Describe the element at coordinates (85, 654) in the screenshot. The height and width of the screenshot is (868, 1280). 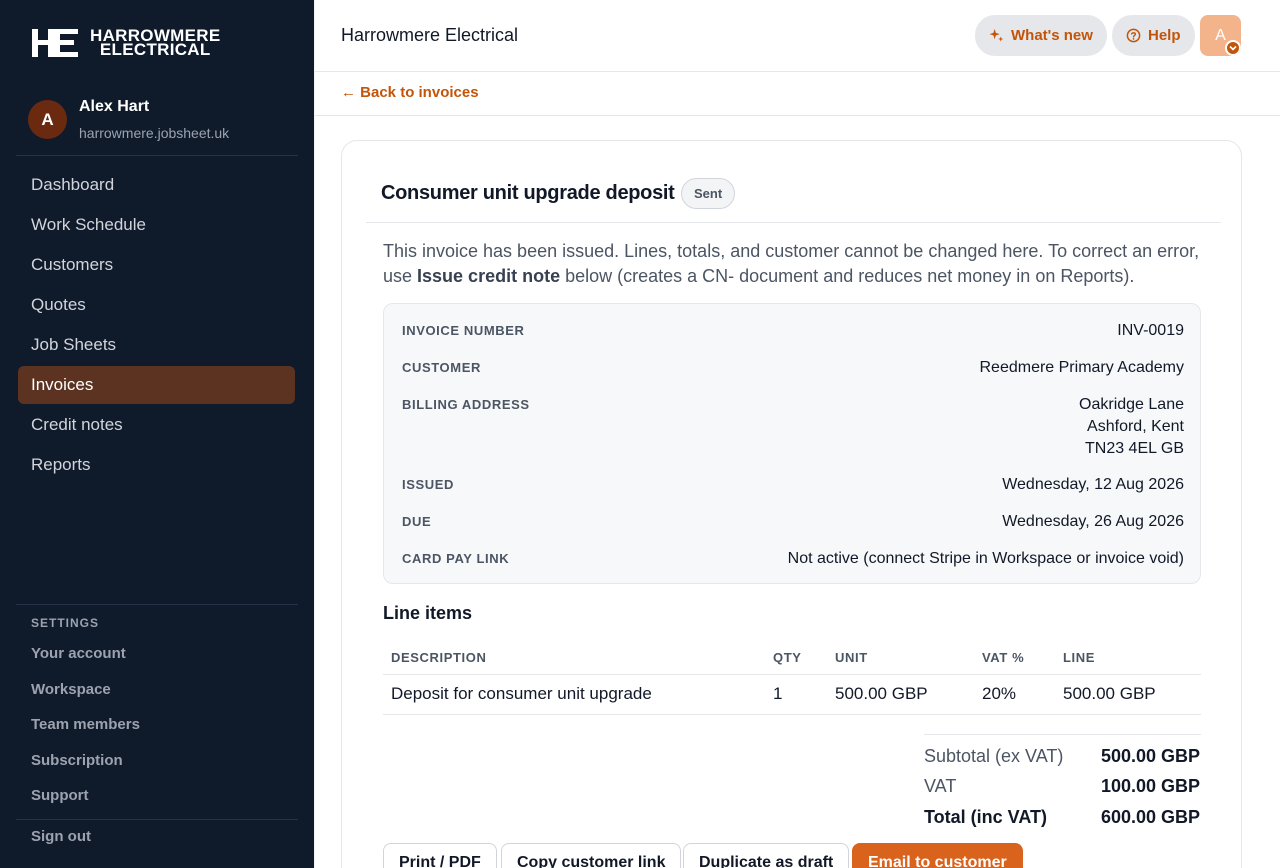
I see `settings-item-your-account: Your account` at that location.